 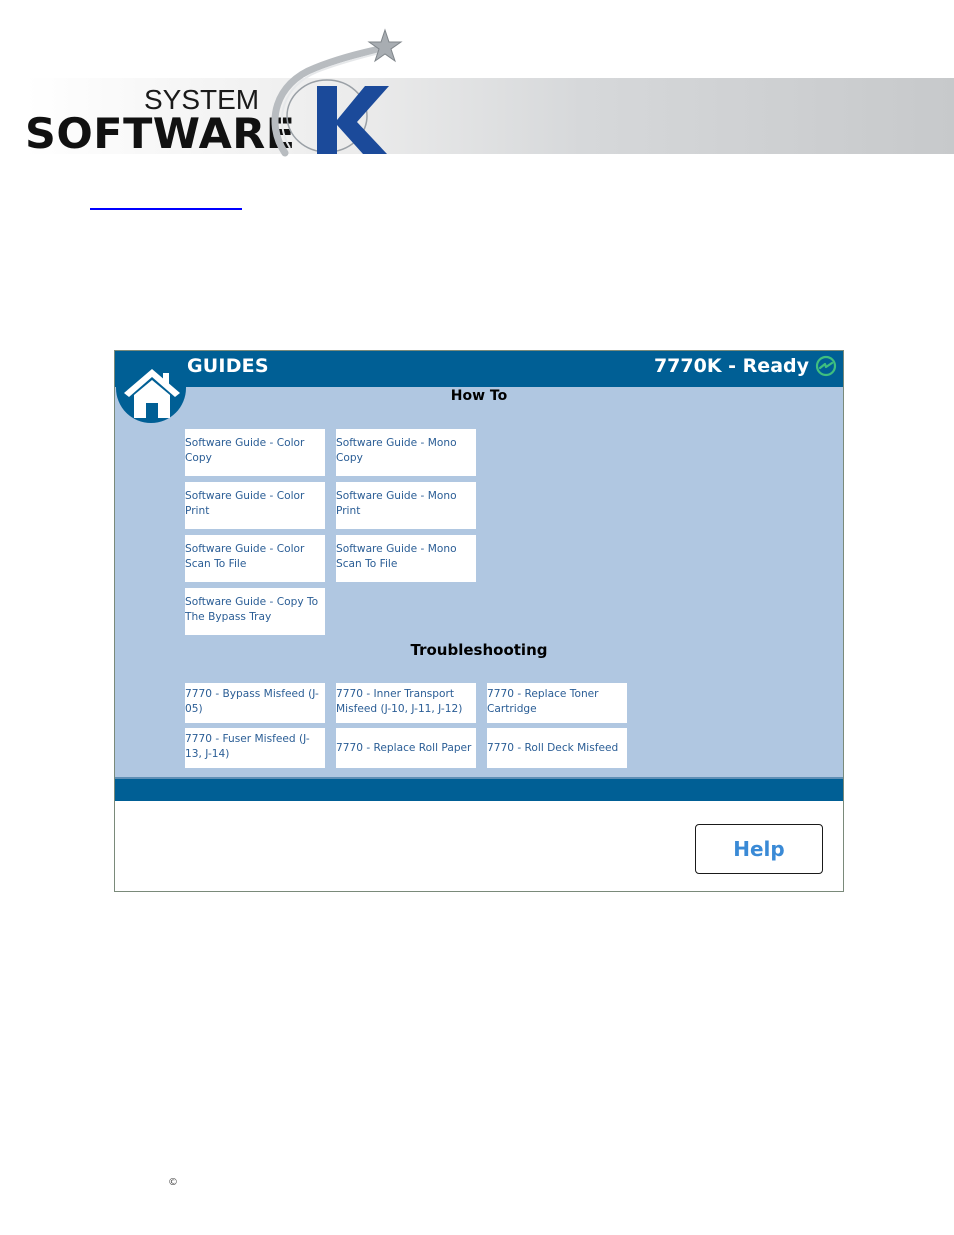 I want to click on troubleshooting-tile-label: 7770 - Replace Toner Cartridge, so click(x=543, y=701).